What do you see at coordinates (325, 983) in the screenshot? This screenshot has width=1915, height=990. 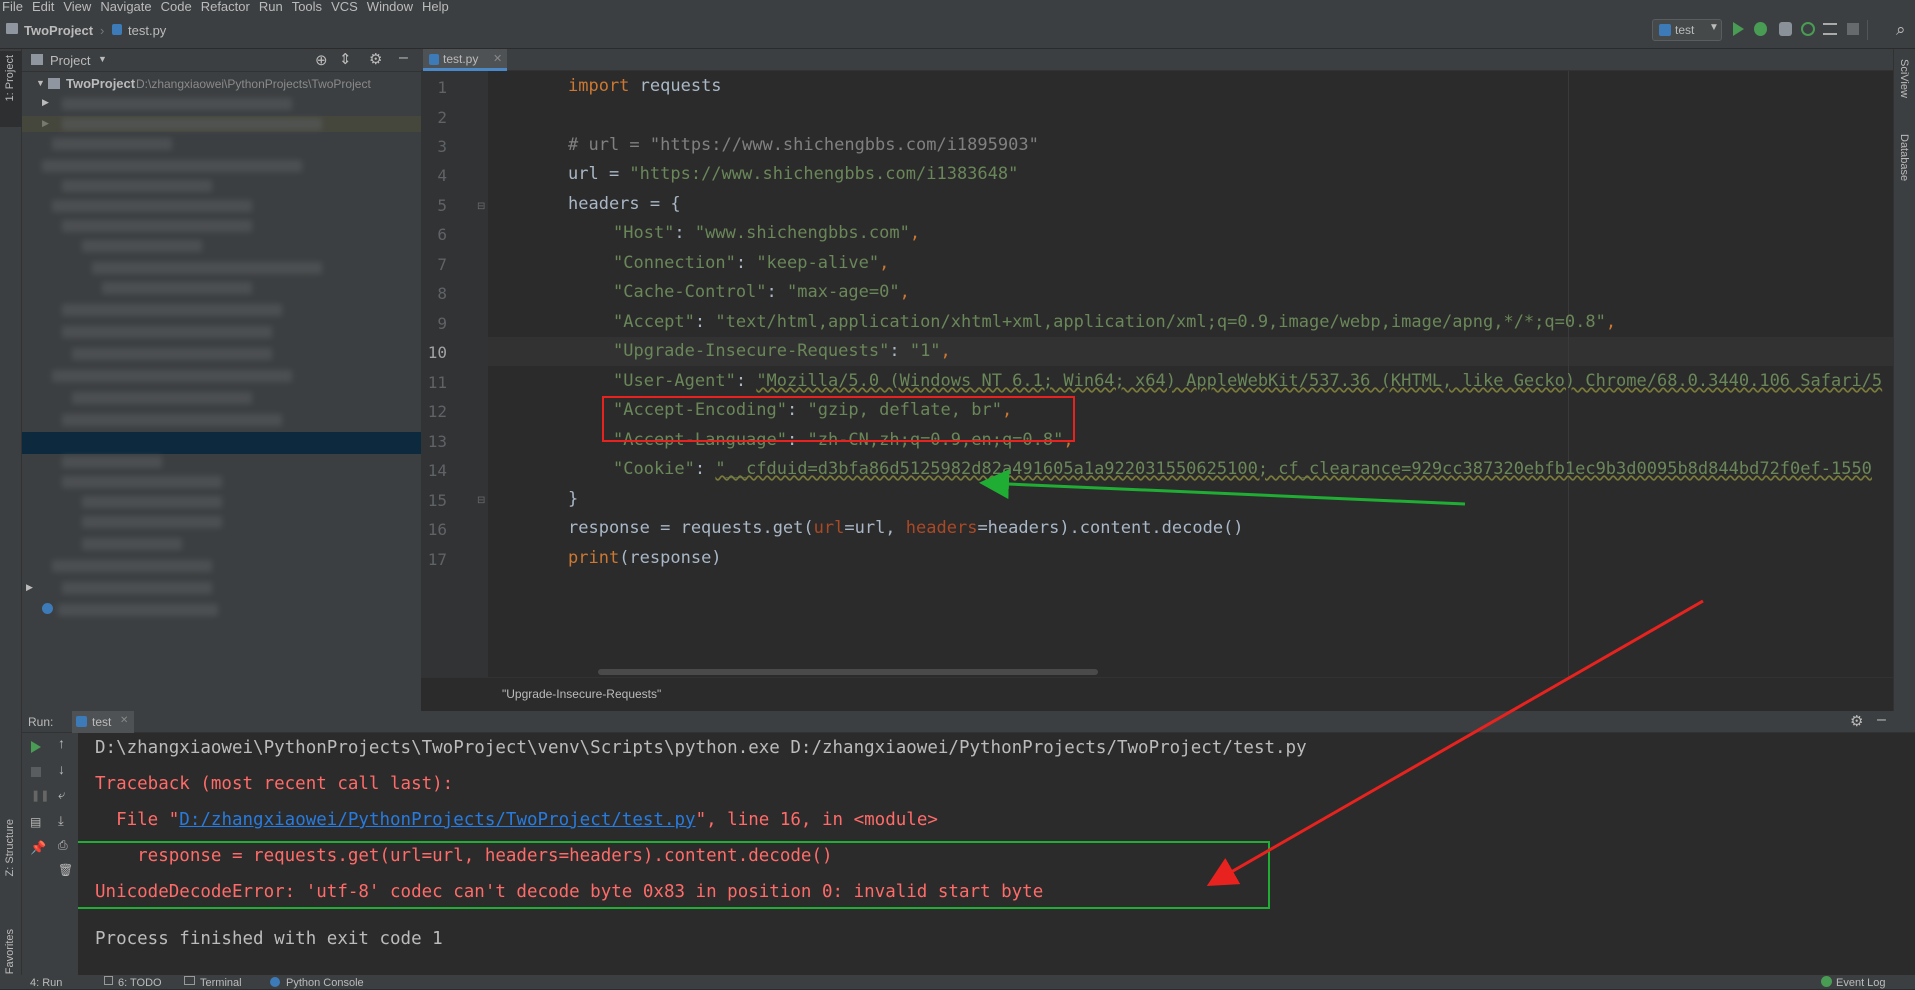 I see `python-console-tool-button: Python Console` at bounding box center [325, 983].